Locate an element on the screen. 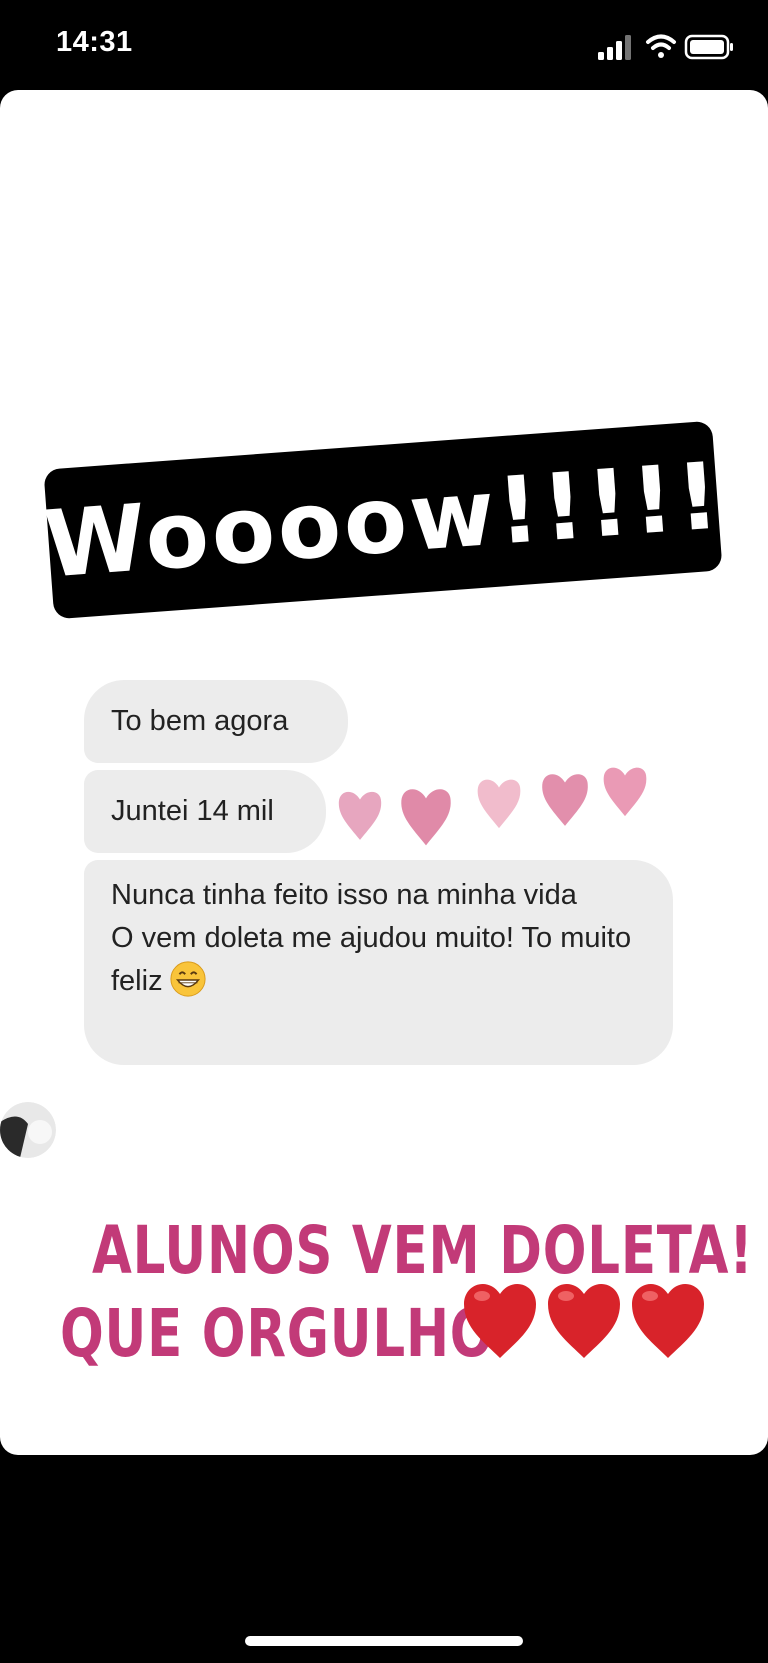  battery-icon is located at coordinates (708, 47).